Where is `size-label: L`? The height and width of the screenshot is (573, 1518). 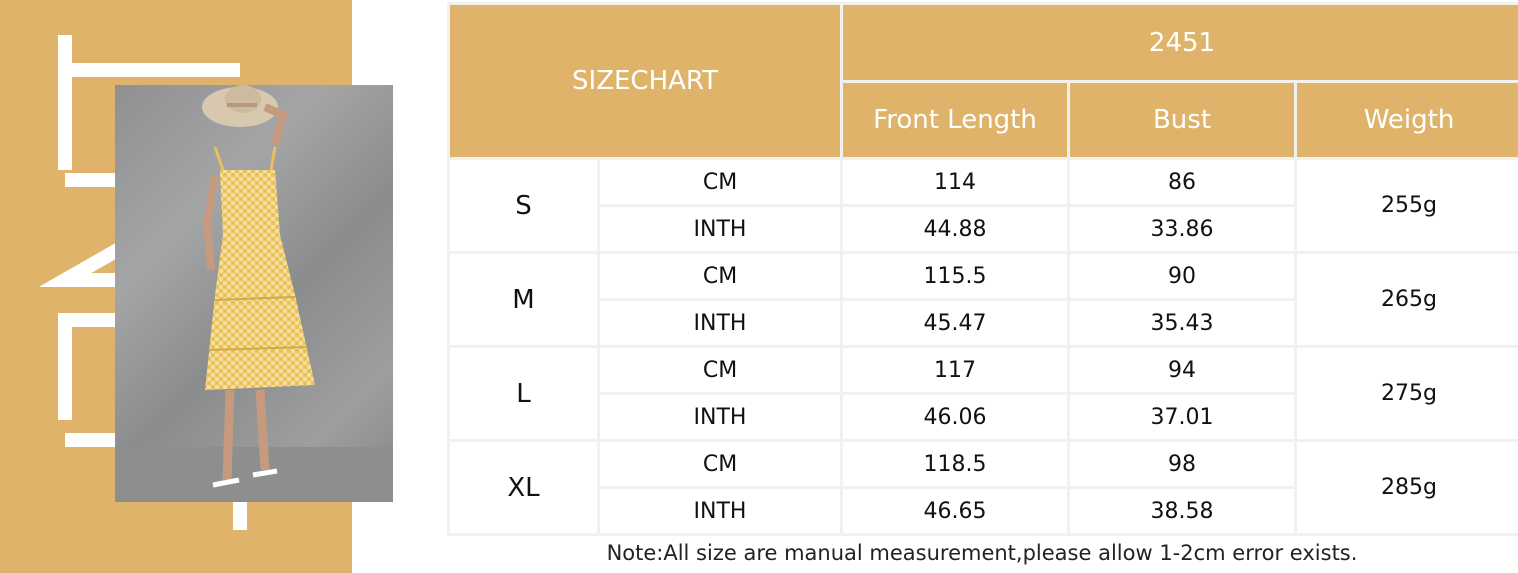
size-label: L is located at coordinates (523, 393).